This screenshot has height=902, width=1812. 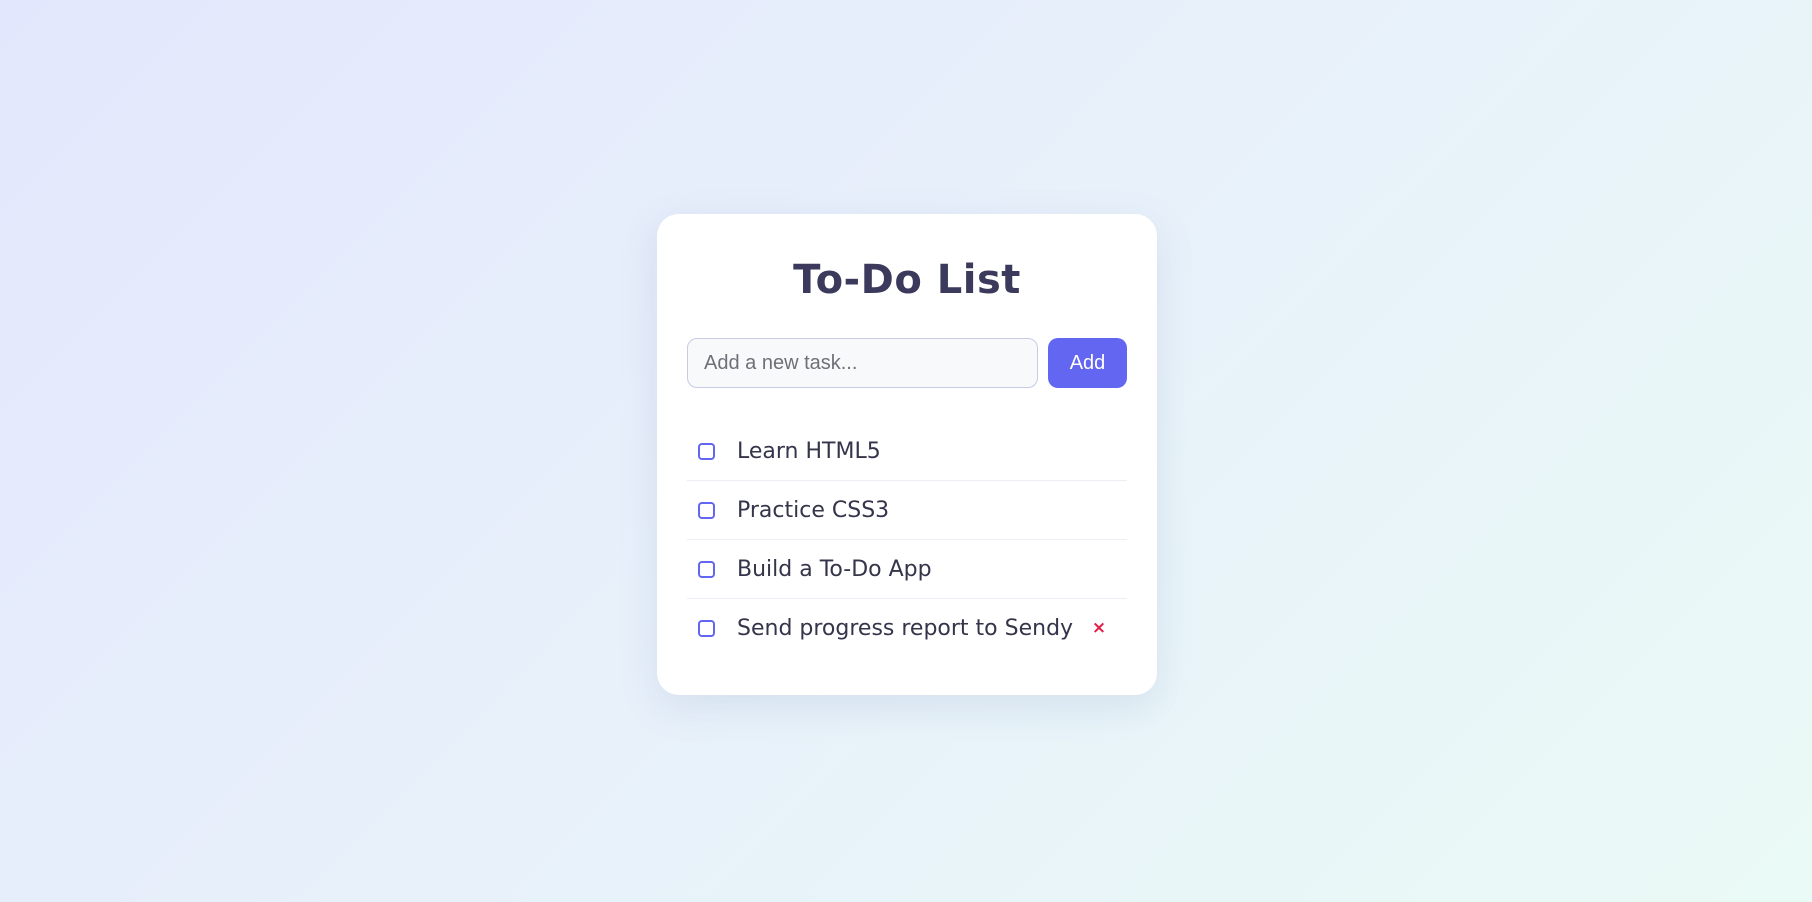 What do you see at coordinates (813, 510) in the screenshot?
I see `task-label: Practice CSS3` at bounding box center [813, 510].